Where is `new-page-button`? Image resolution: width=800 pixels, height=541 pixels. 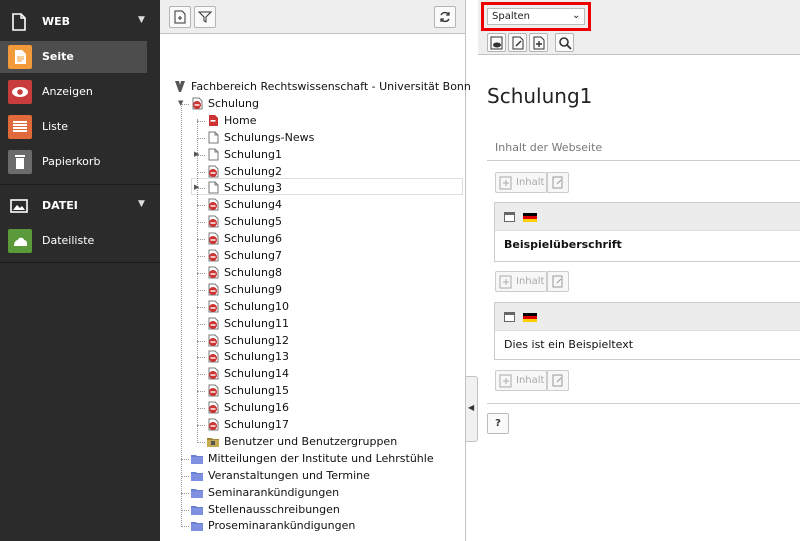
new-page-button is located at coordinates (180, 17).